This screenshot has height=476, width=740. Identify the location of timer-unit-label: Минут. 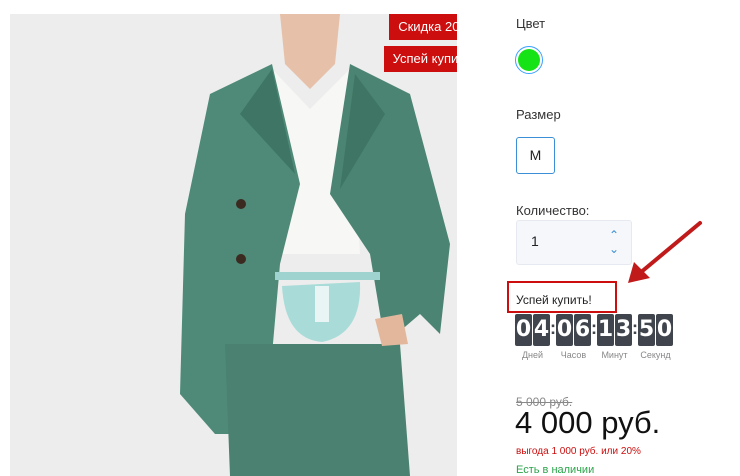
(614, 355).